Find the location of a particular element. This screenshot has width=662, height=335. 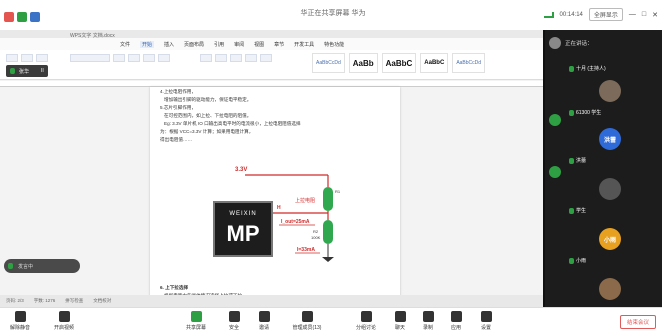

status-spell: 拼写检查 is located at coordinates (74, 301).